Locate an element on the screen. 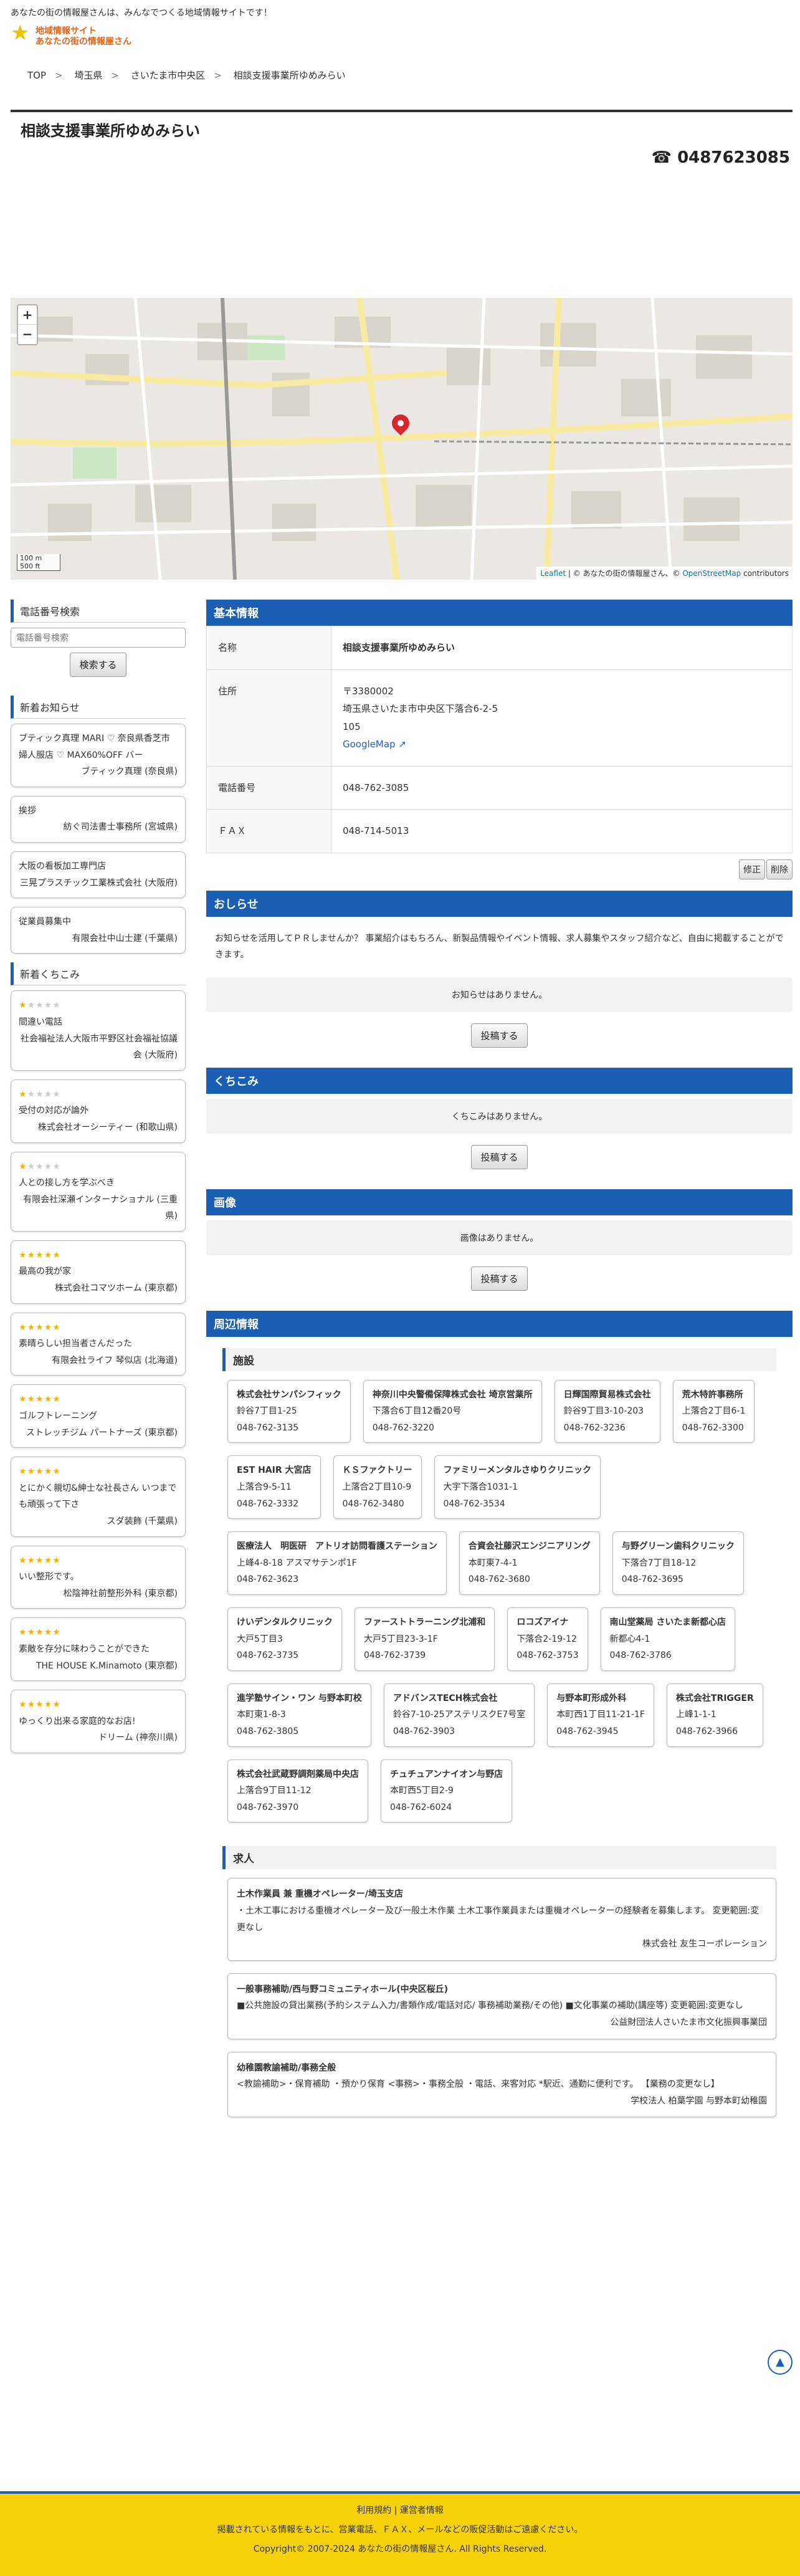  facility-card: 荒木特許事務所 上落合2丁目6-1 048-762-3300 is located at coordinates (713, 1412).